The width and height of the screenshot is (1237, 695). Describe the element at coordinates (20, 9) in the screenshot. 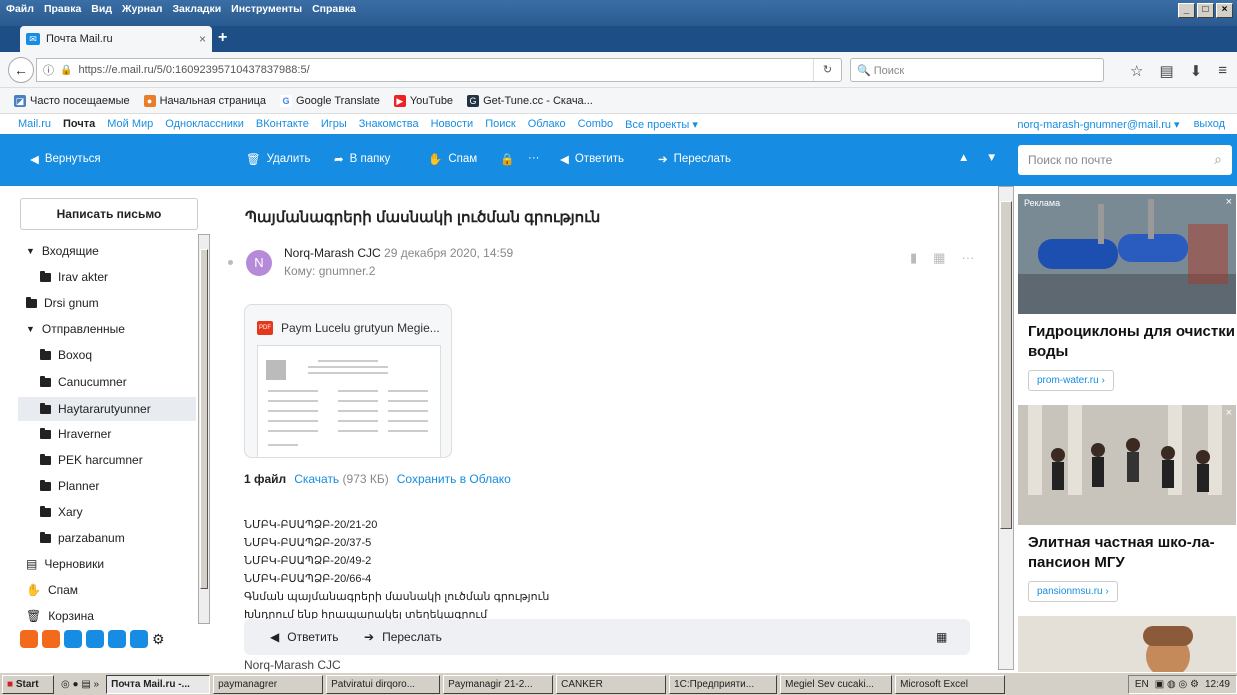

I see `menu-file: Файл` at that location.